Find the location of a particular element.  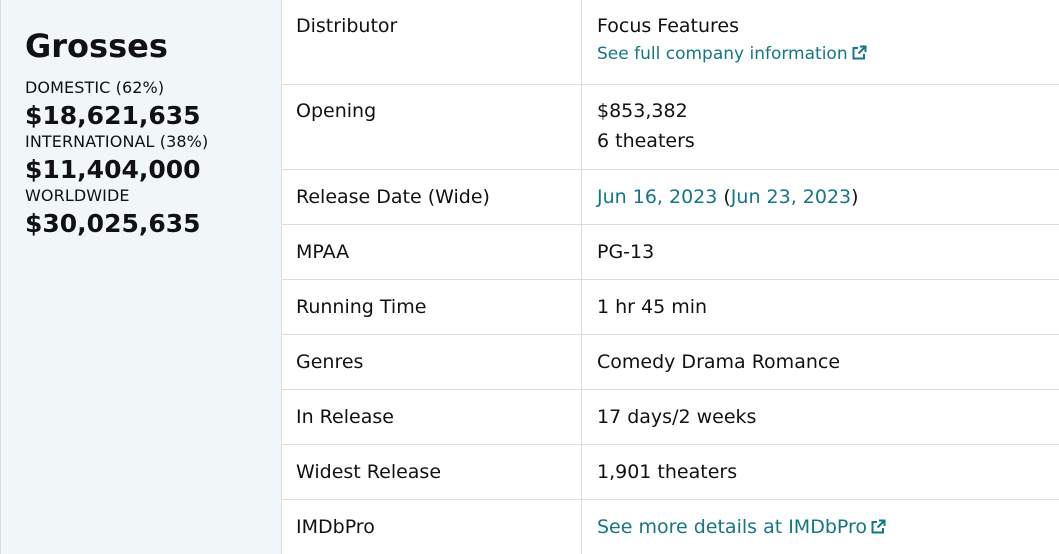

row-widest-release: Widest Release 1,901 theaters is located at coordinates (670, 472).